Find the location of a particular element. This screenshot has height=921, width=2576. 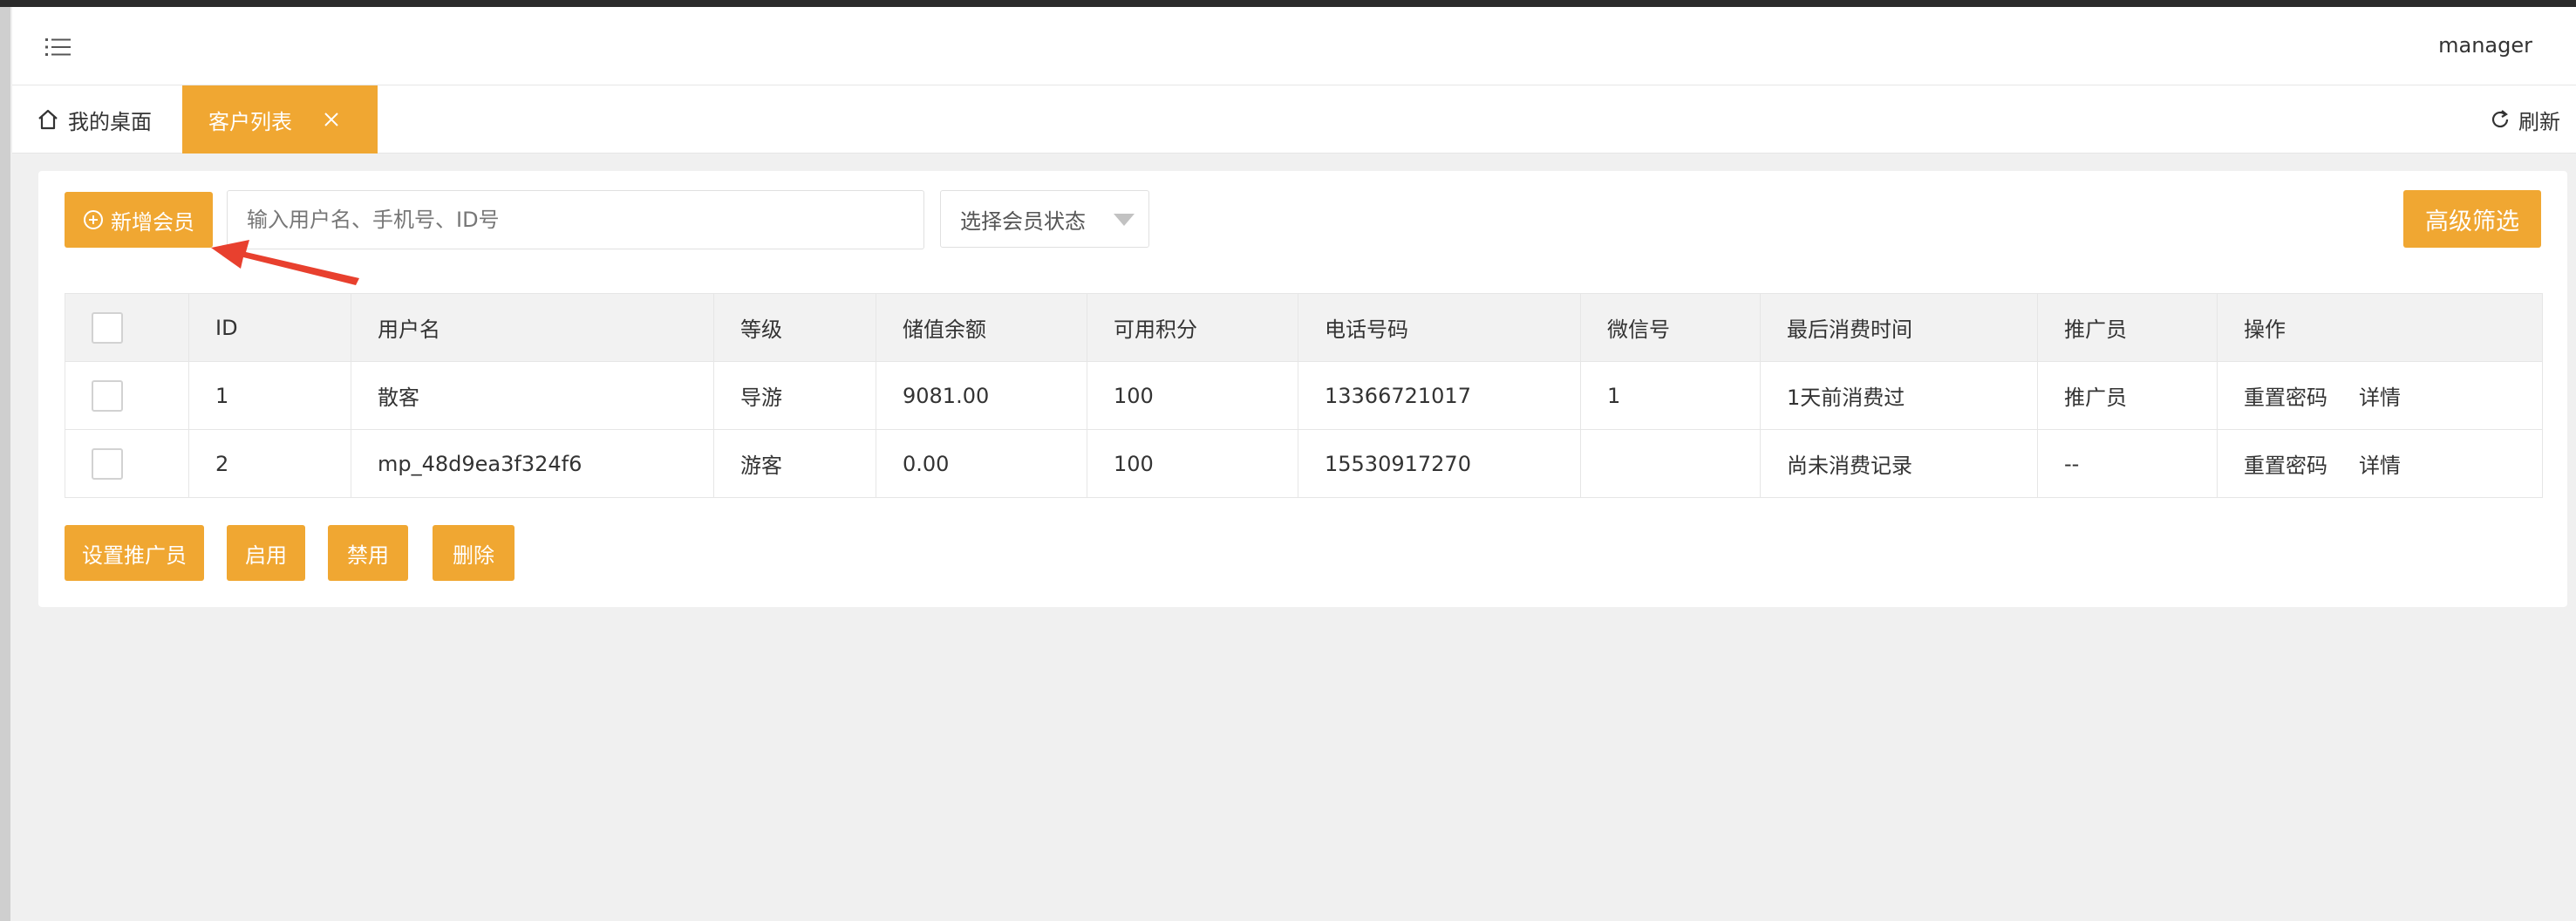

cell-username: 散客 is located at coordinates (532, 396).